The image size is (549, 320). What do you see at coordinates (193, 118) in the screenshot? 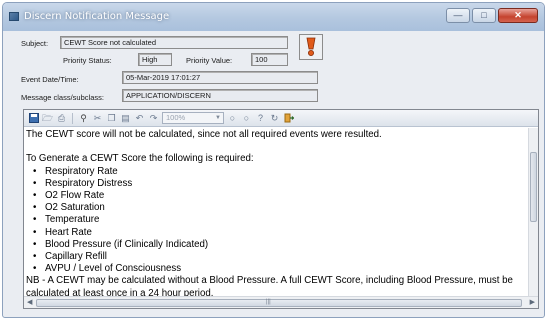
I see `zoom-select: 100% ▼` at bounding box center [193, 118].